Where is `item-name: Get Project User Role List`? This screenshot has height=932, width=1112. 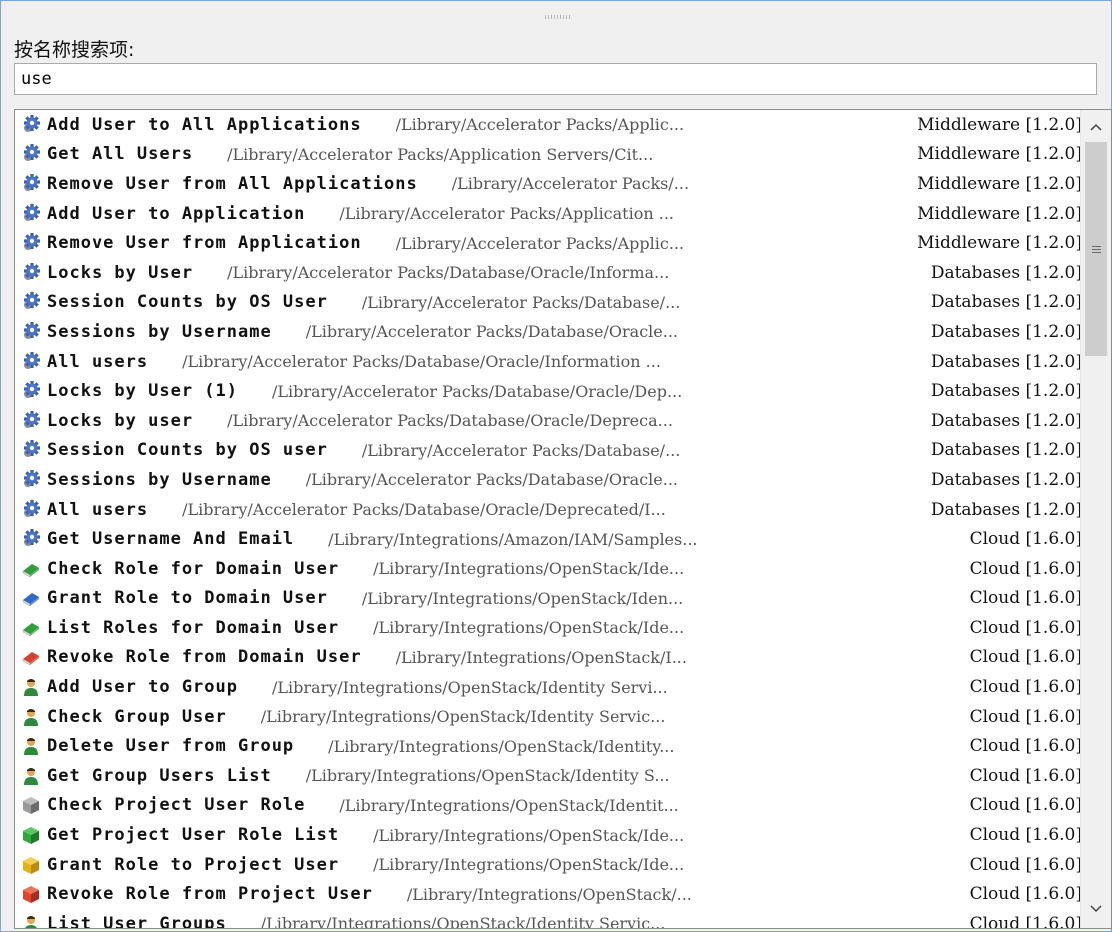 item-name: Get Project User Role List is located at coordinates (193, 835).